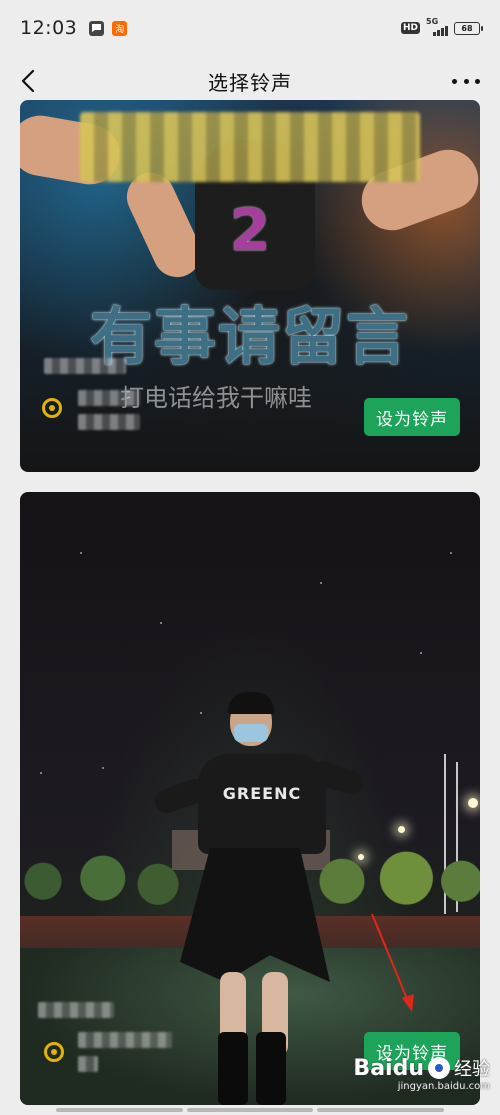  I want to click on back-button, so click(28, 81).